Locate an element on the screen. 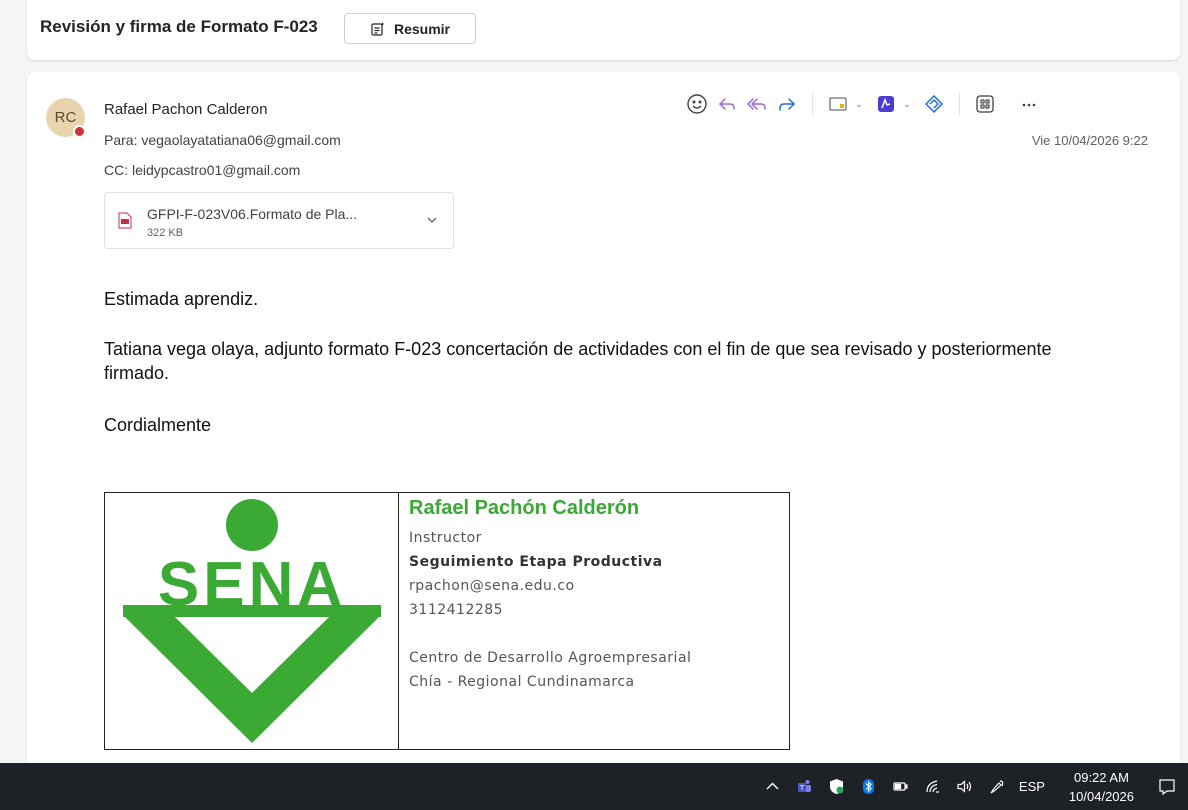 This screenshot has height=810, width=1188. bluetooth-tray-button is located at coordinates (869, 786).